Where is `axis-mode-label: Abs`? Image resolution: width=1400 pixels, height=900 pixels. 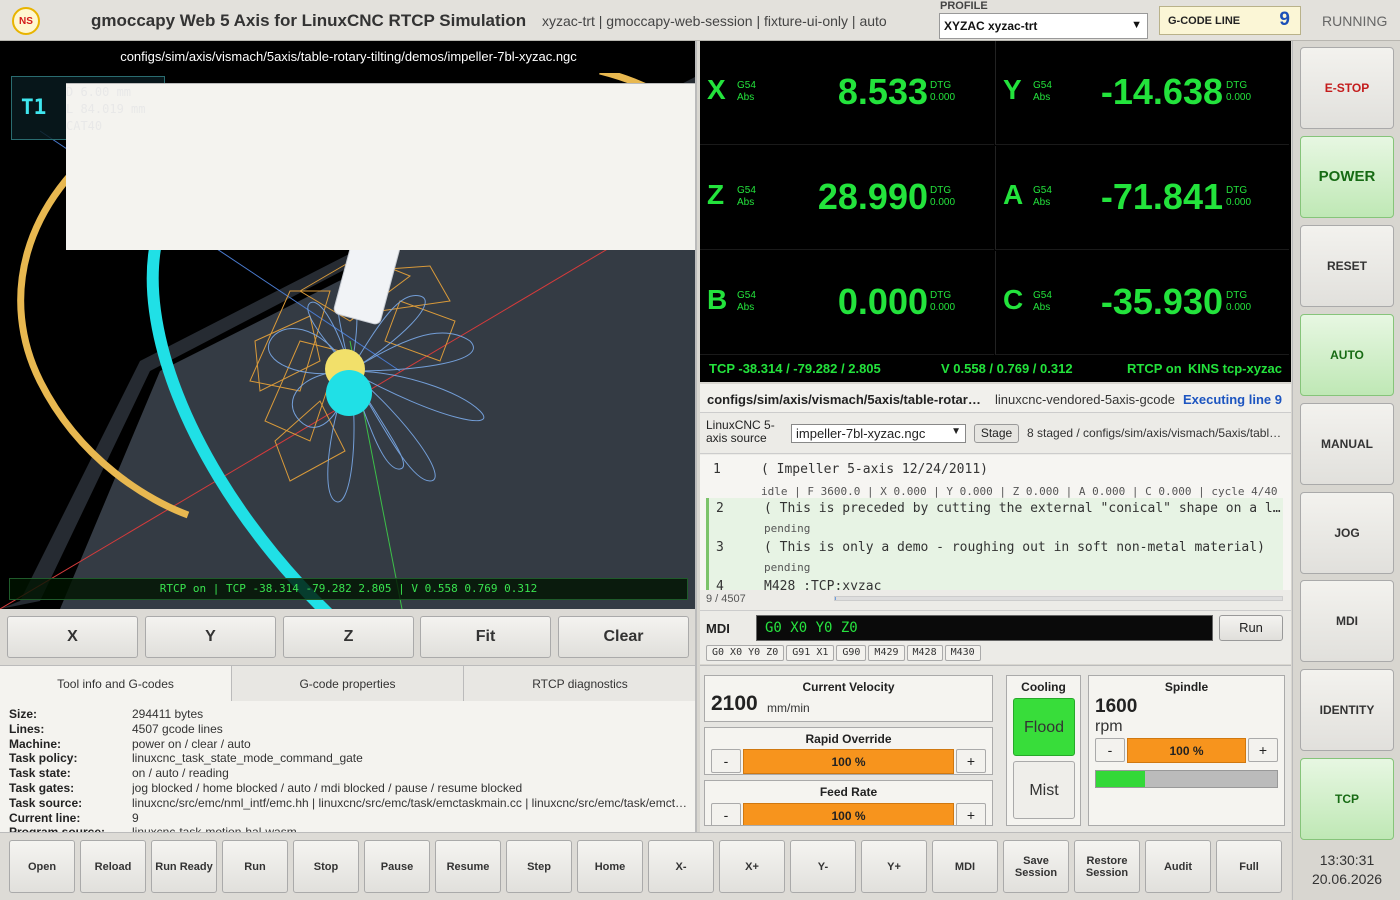
axis-mode-label: Abs is located at coordinates (1042, 97).